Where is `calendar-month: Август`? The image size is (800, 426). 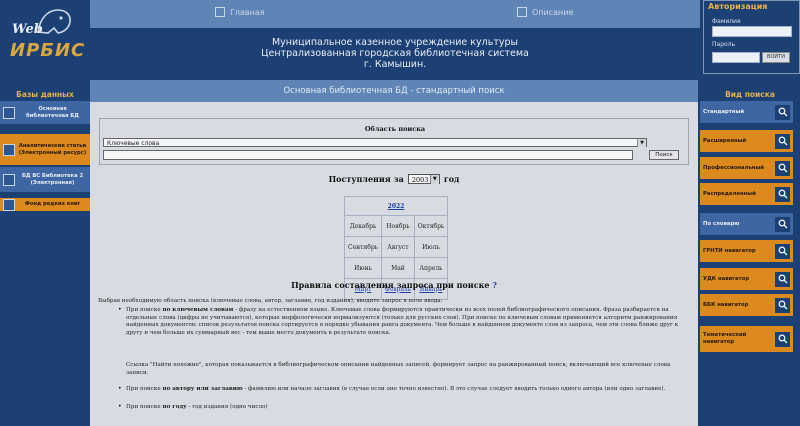
calendar-month: Август is located at coordinates (397, 247).